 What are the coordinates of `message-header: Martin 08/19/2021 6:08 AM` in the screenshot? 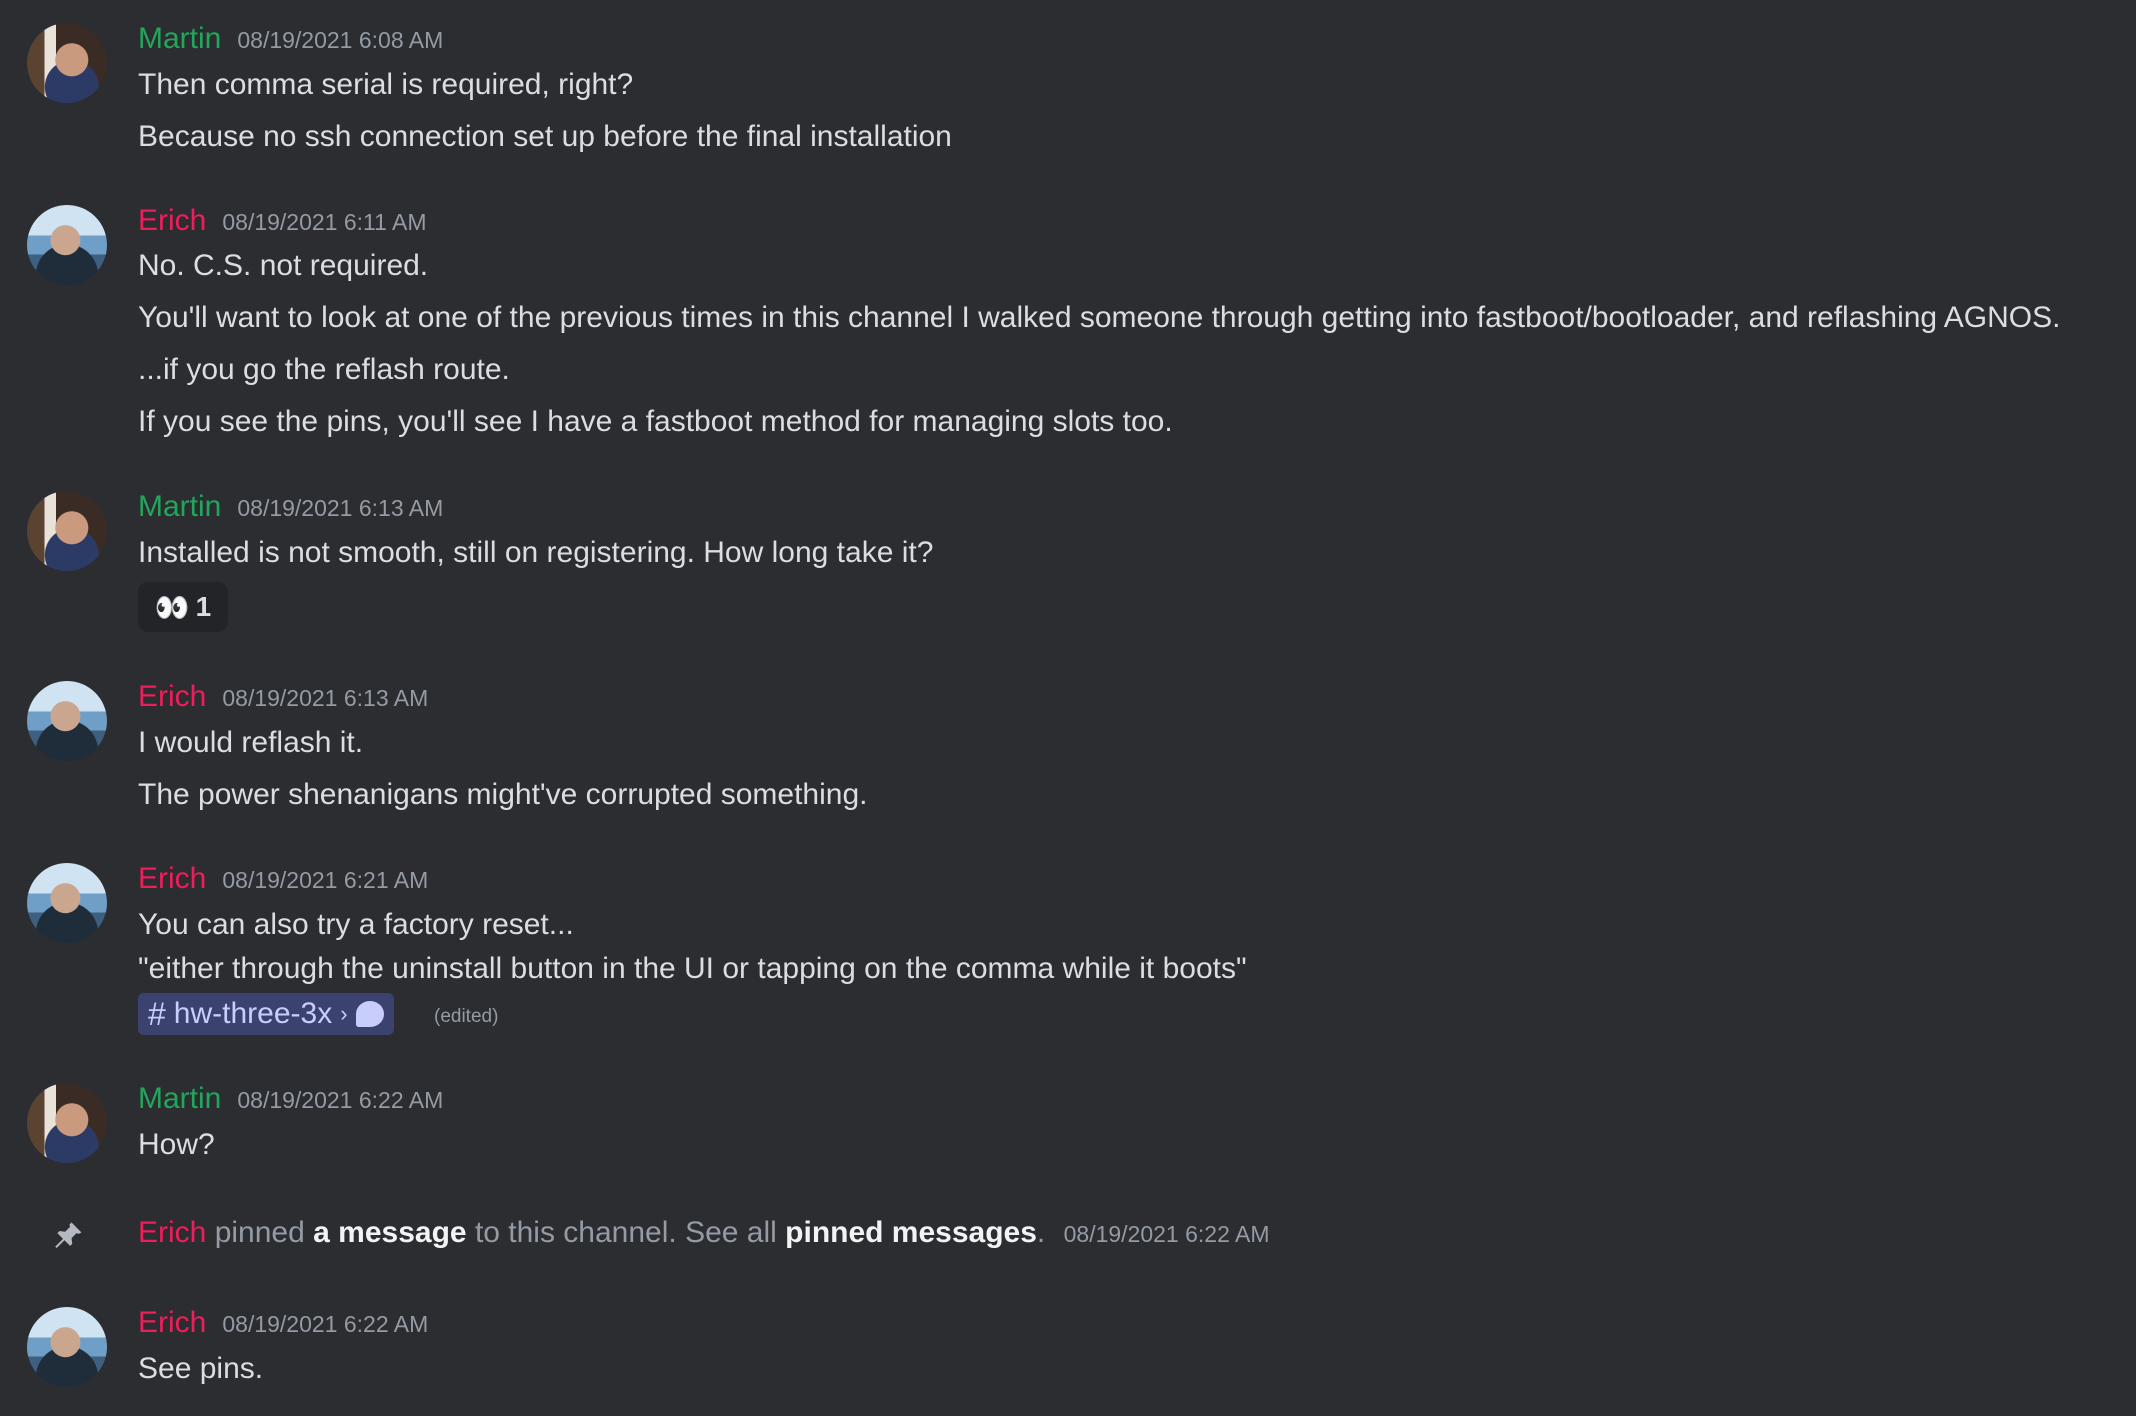 It's located at (290, 39).